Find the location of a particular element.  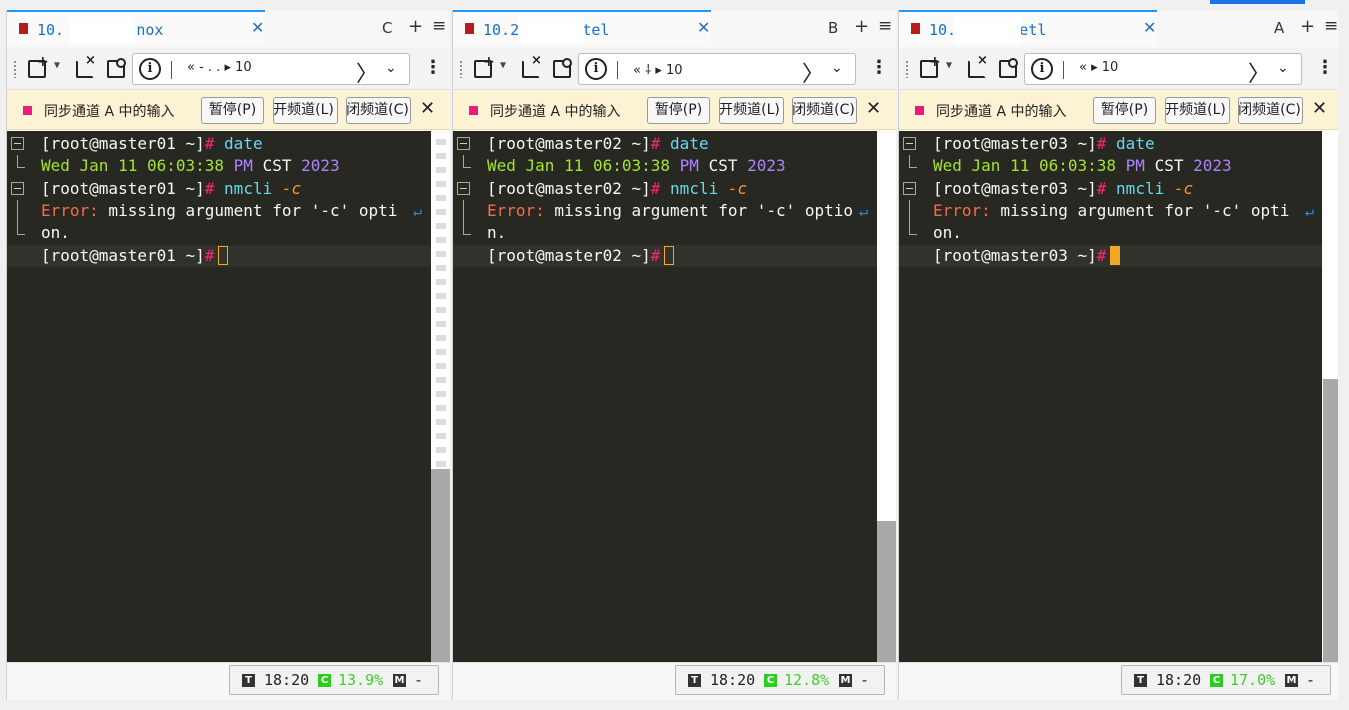

tab-bar: 10. 8-mellanox ✕ C + ≡ is located at coordinates (228, 28).